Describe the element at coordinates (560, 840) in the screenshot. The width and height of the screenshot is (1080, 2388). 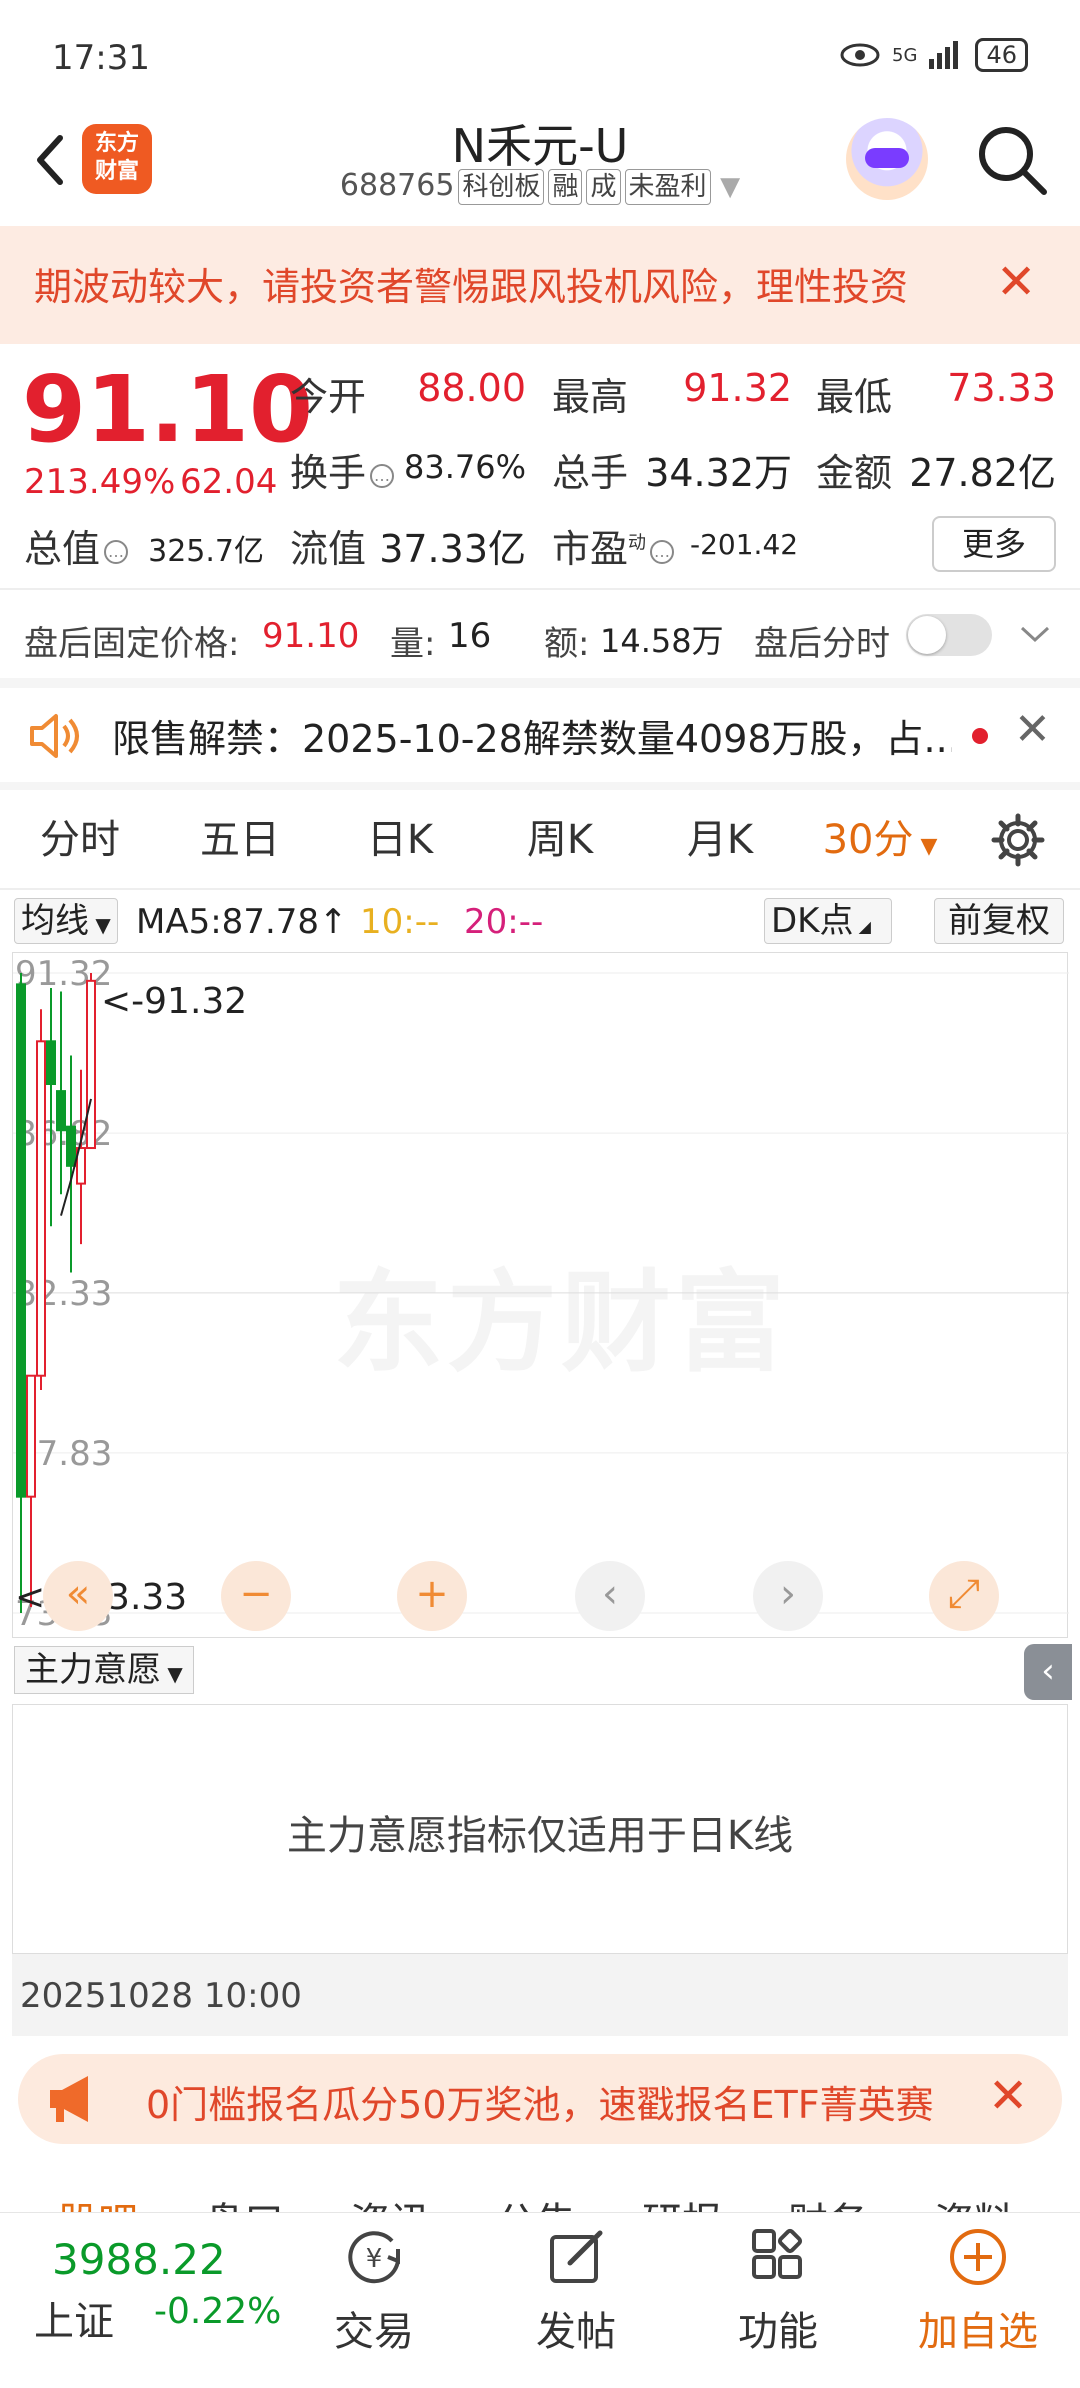
I see `tab-weekly-k: 周K` at that location.